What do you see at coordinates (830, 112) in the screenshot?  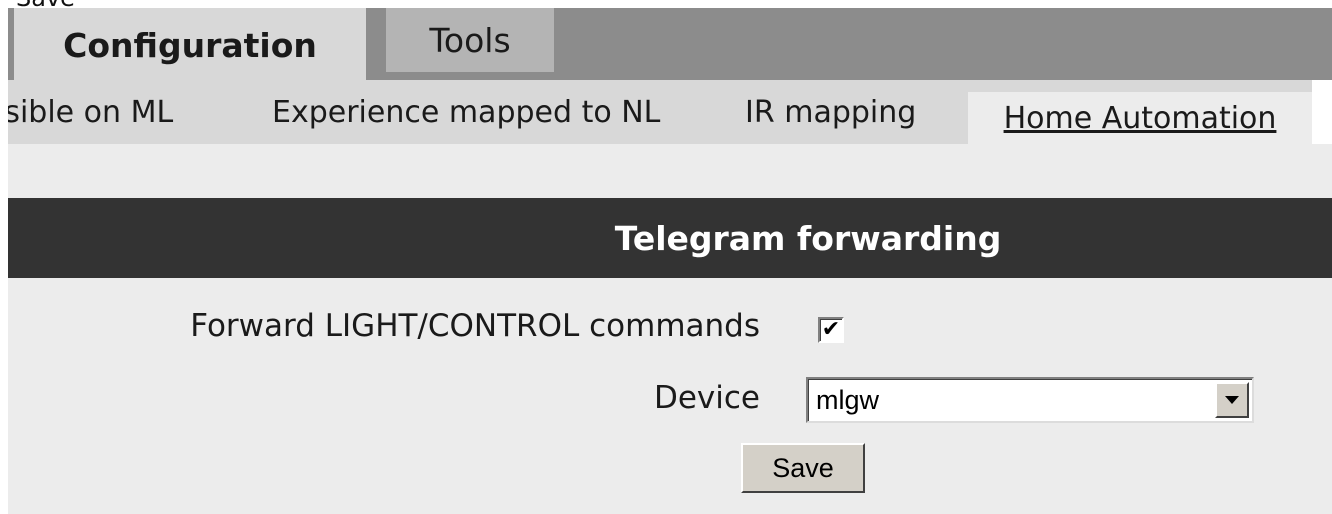 I see `subtab-ir-mapping: IR mapping` at bounding box center [830, 112].